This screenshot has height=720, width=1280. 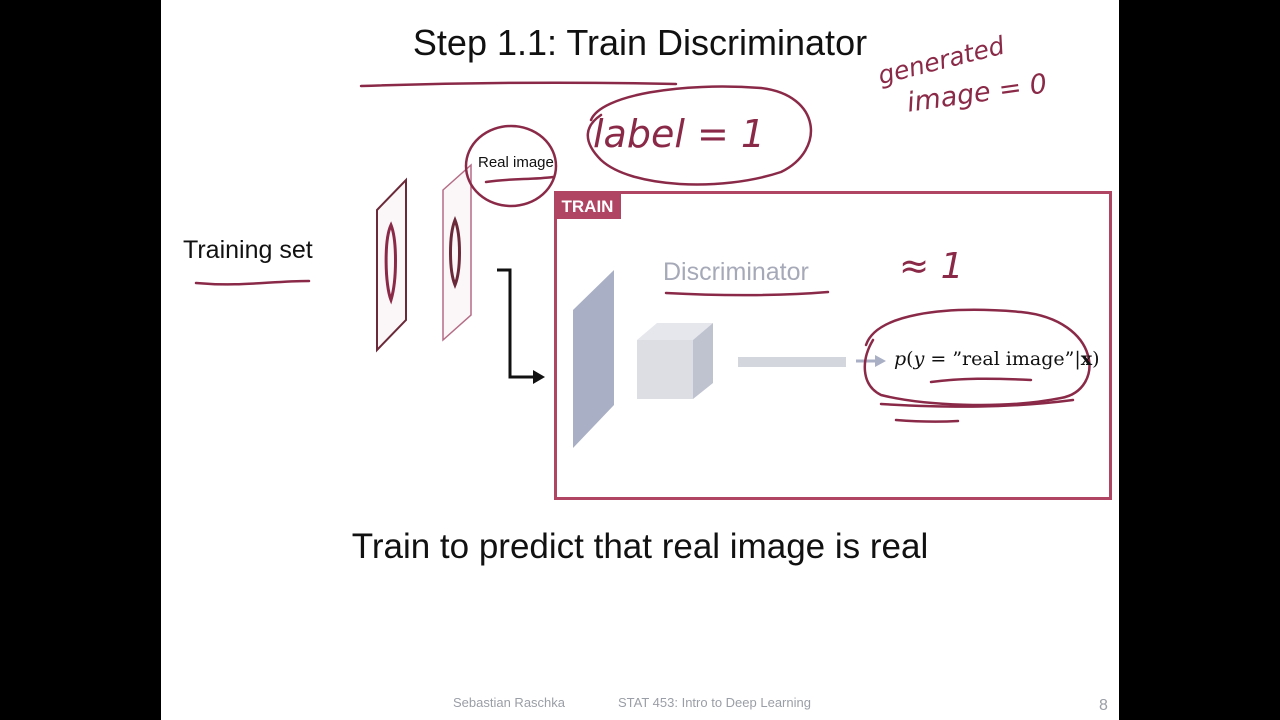 I want to click on prob-y: y, so click(x=919, y=359).